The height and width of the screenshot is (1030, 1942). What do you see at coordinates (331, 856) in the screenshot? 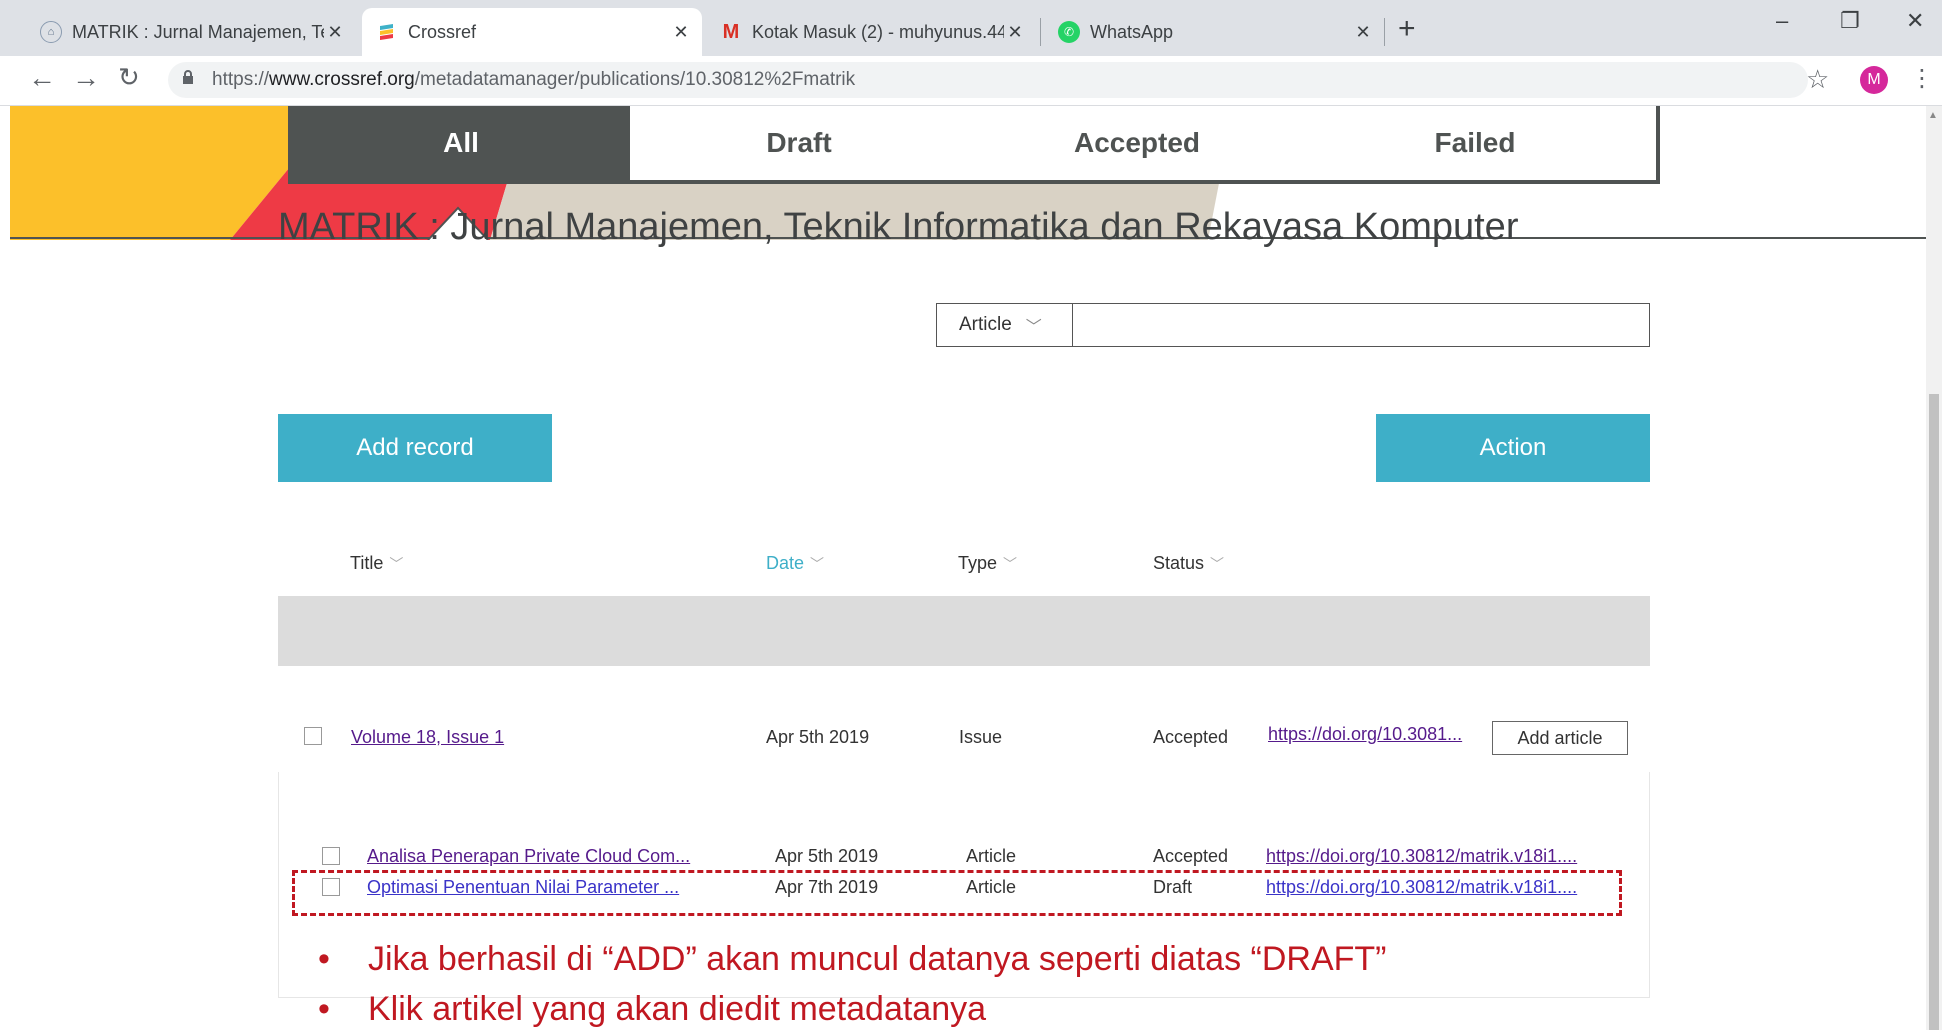
I see `article-checkbox` at bounding box center [331, 856].